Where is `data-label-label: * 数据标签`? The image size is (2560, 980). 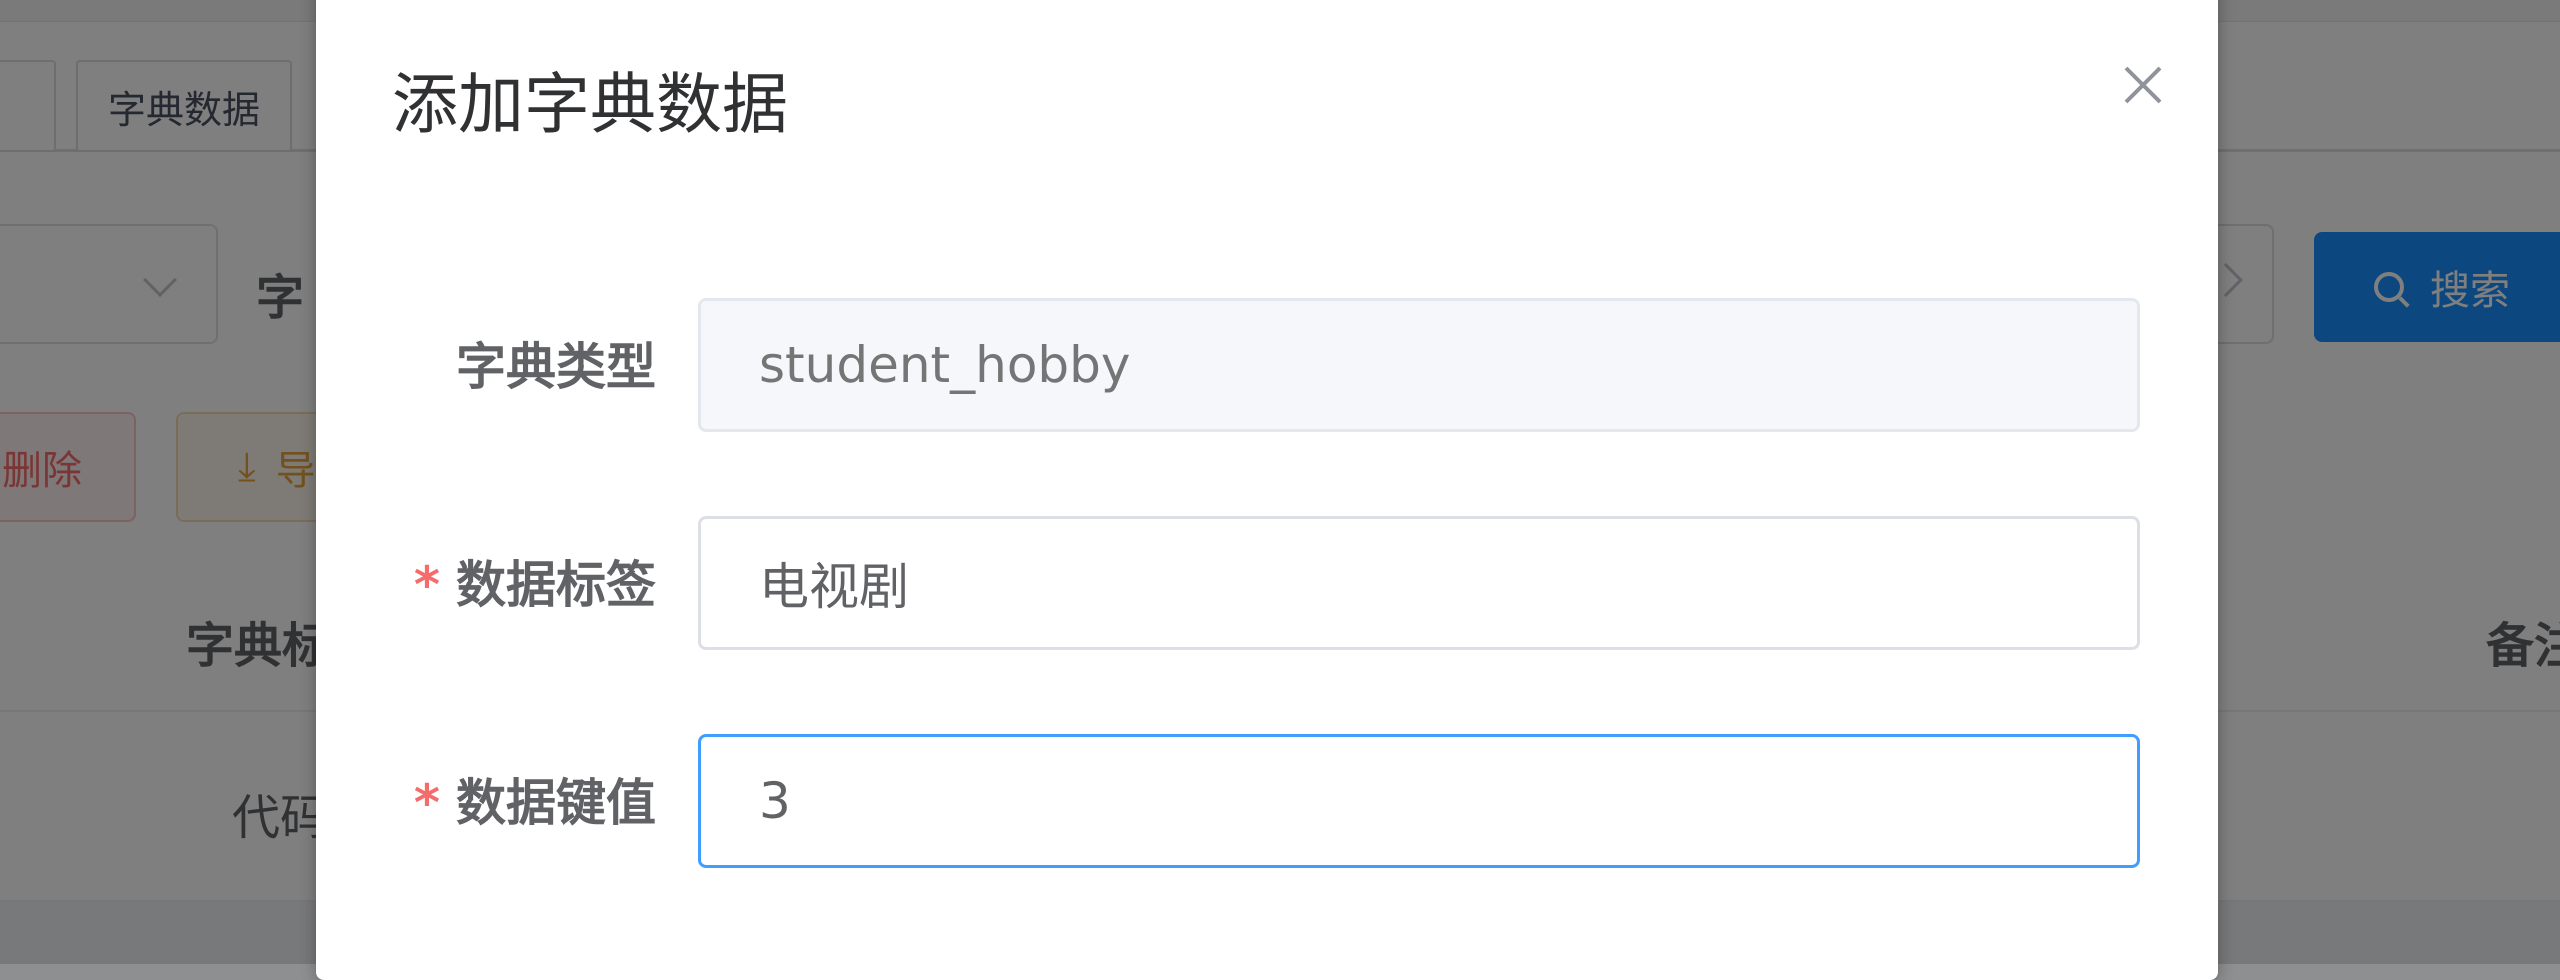 data-label-label: * 数据标签 is located at coordinates (486, 585).